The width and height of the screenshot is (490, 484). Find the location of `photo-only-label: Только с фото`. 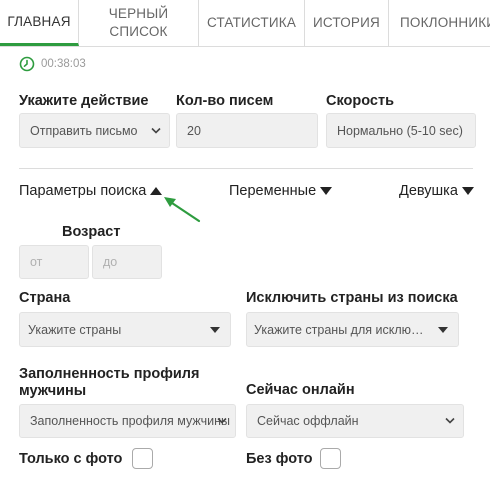

photo-only-label: Только с фото is located at coordinates (71, 459).